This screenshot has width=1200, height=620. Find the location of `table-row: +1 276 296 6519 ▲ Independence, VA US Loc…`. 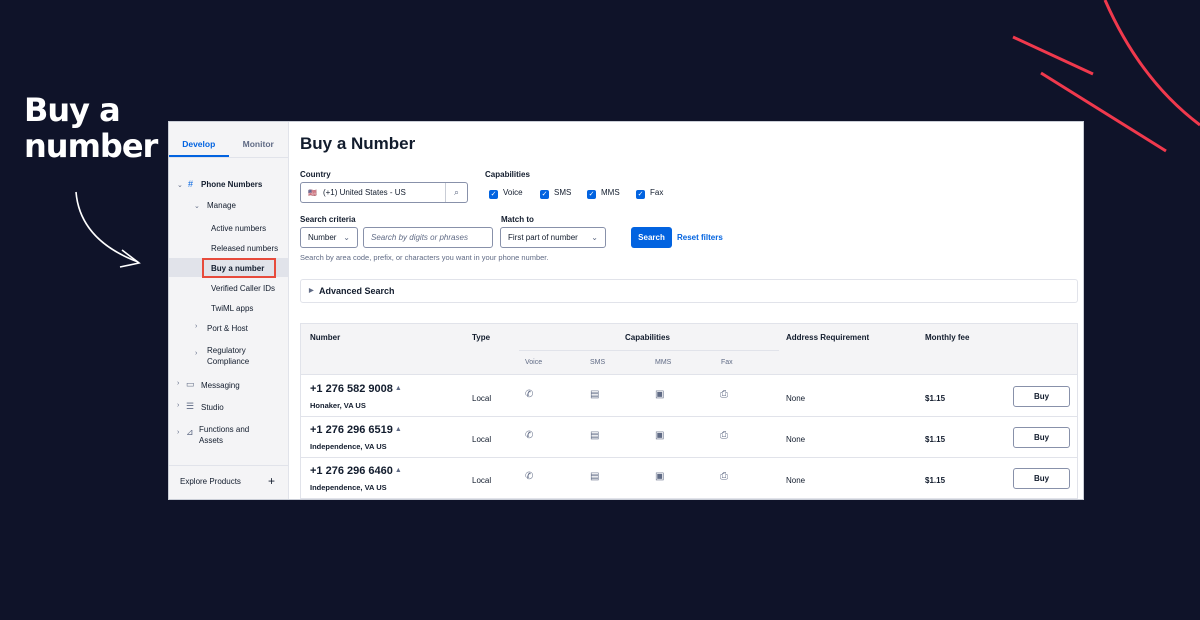

table-row: +1 276 296 6519 ▲ Independence, VA US Loc… is located at coordinates (689, 437).